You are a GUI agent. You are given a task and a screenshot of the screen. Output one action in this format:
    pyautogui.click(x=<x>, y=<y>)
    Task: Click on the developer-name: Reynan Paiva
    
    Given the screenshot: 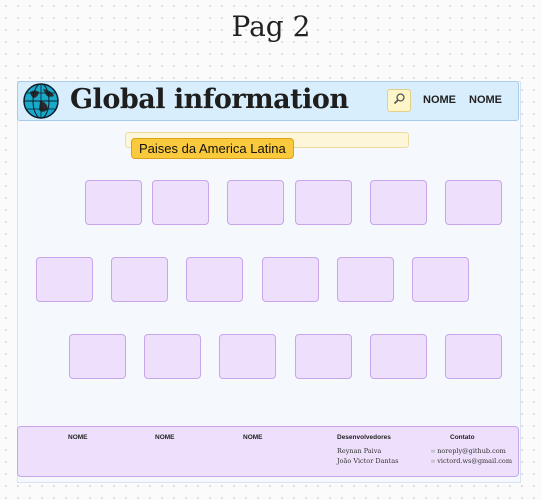 What is the action you would take?
    pyautogui.click(x=359, y=451)
    